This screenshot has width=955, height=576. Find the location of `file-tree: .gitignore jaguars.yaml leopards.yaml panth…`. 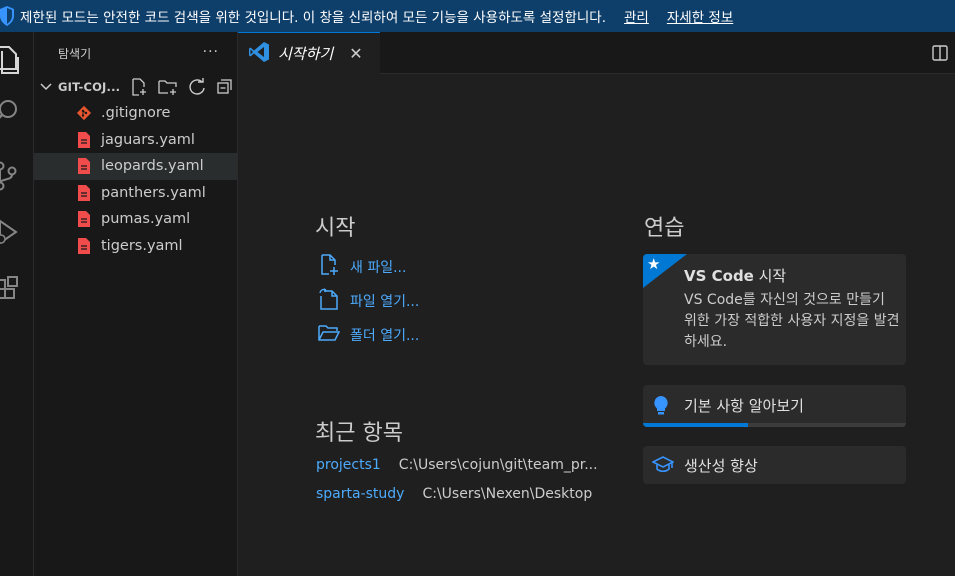

file-tree: .gitignore jaguars.yaml leopards.yaml panth… is located at coordinates (135, 179).